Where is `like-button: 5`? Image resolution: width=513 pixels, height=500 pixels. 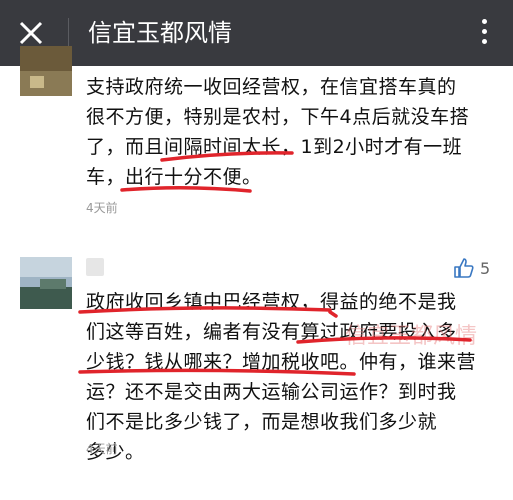 like-button: 5 is located at coordinates (472, 268).